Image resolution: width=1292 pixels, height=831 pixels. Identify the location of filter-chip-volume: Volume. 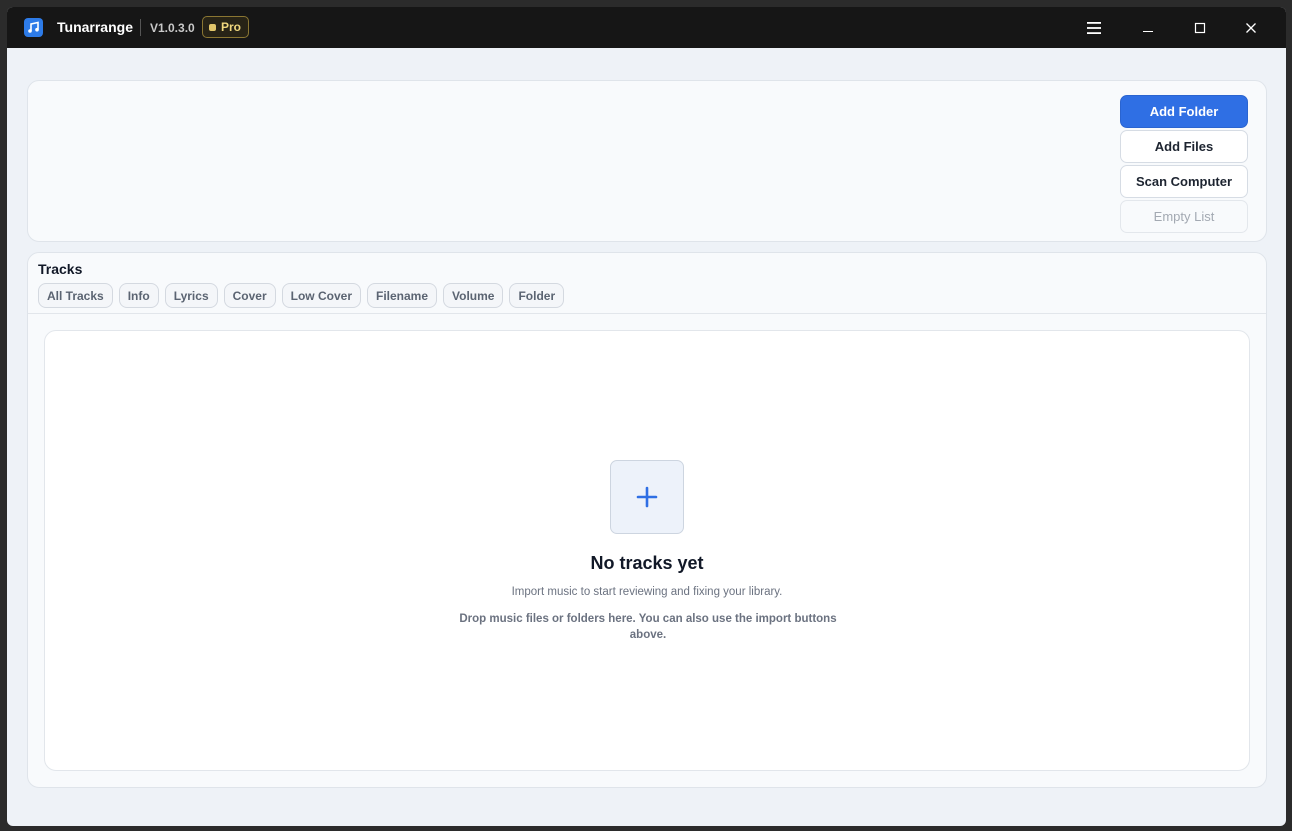
(473, 295).